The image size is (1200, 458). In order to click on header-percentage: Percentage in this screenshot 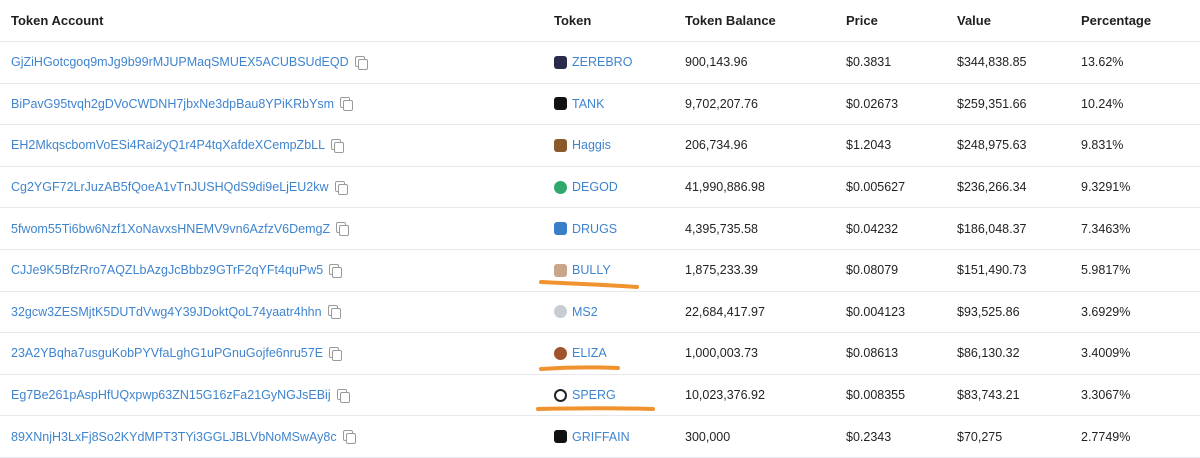, I will do `click(1116, 20)`.